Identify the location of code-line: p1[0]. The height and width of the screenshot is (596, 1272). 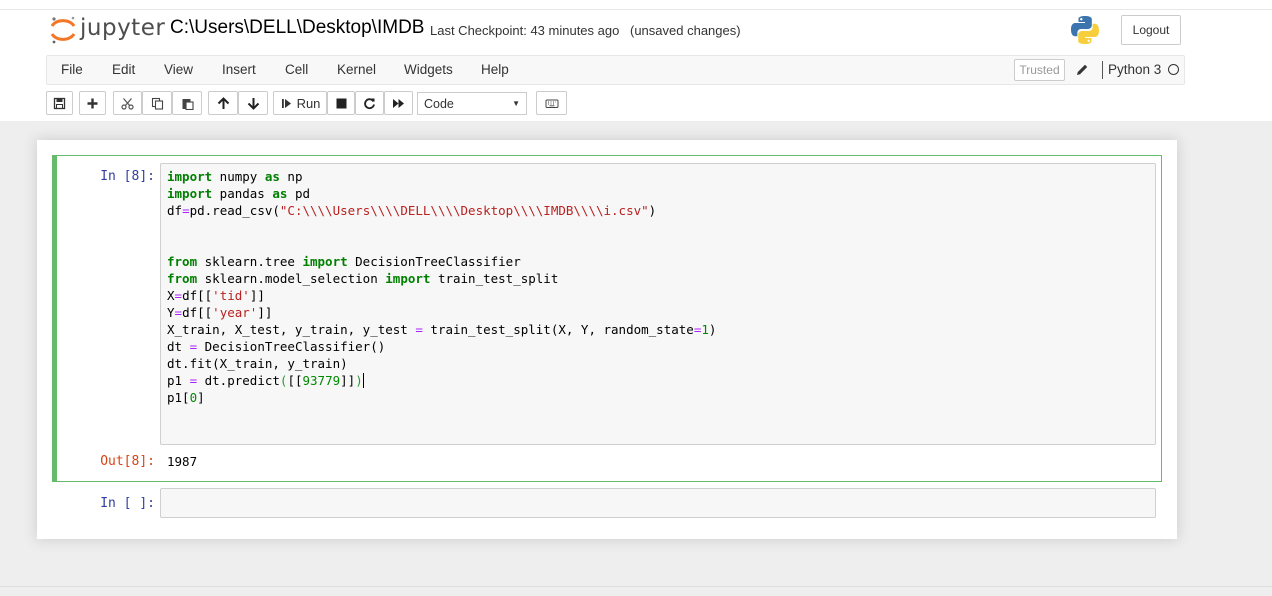
(186, 397).